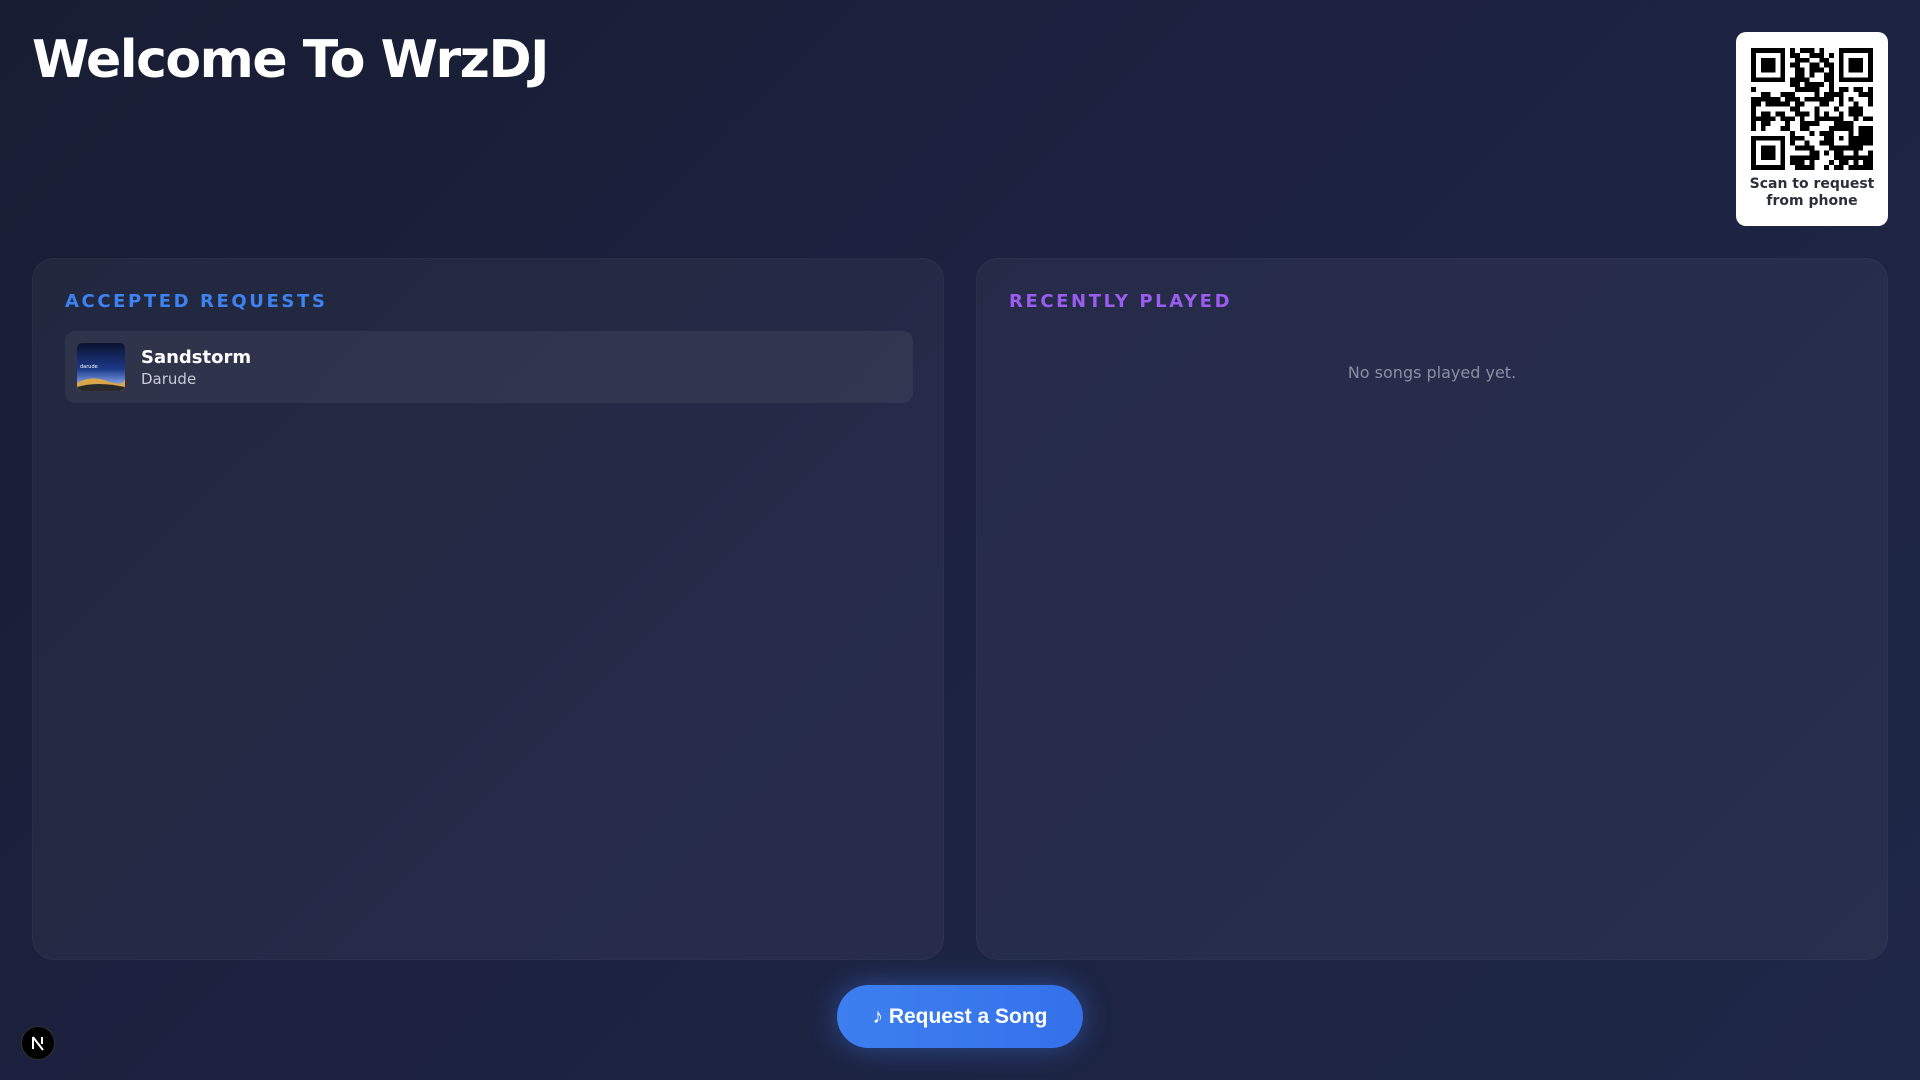  I want to click on nextjs-icon, so click(38, 1043).